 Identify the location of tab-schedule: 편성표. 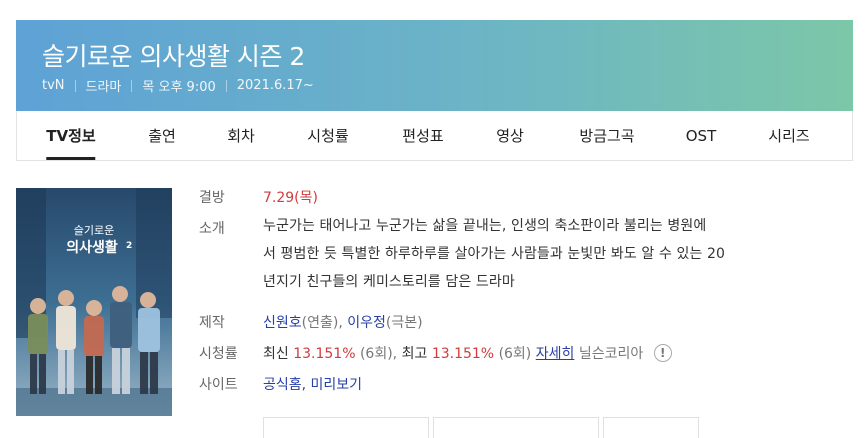
(422, 135).